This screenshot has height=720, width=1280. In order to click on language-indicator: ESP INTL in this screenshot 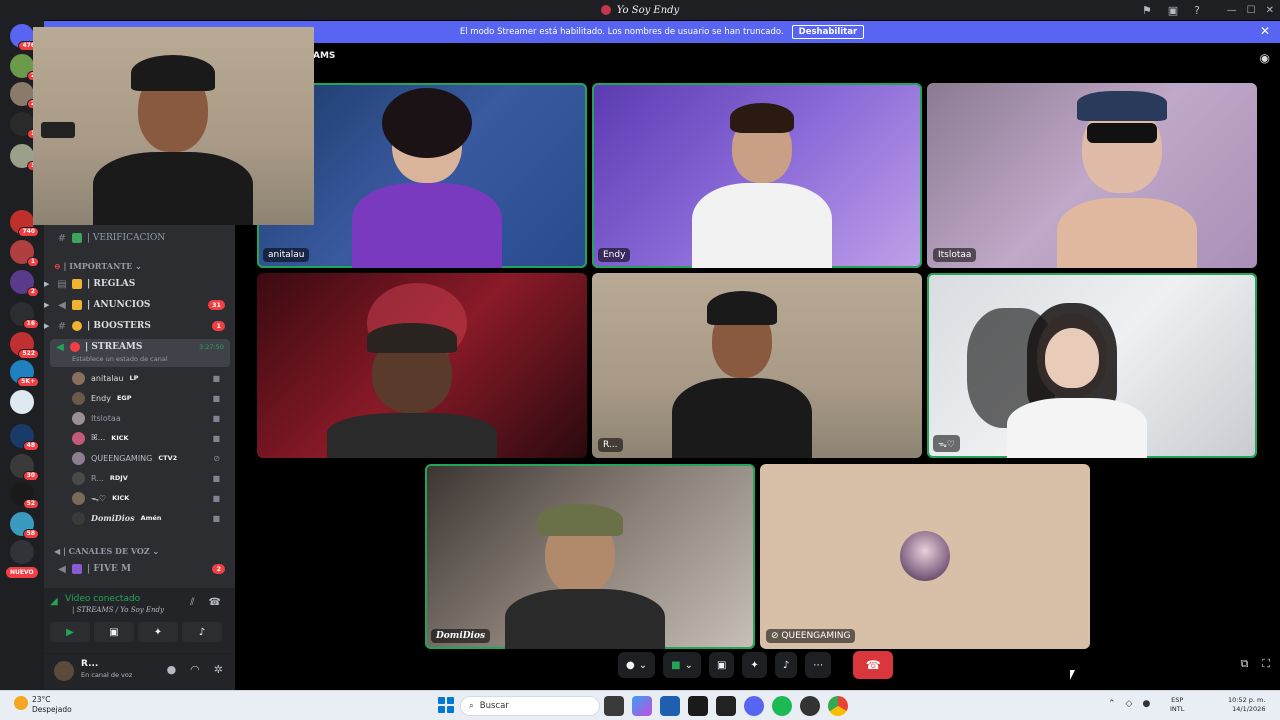, I will do `click(1177, 705)`.